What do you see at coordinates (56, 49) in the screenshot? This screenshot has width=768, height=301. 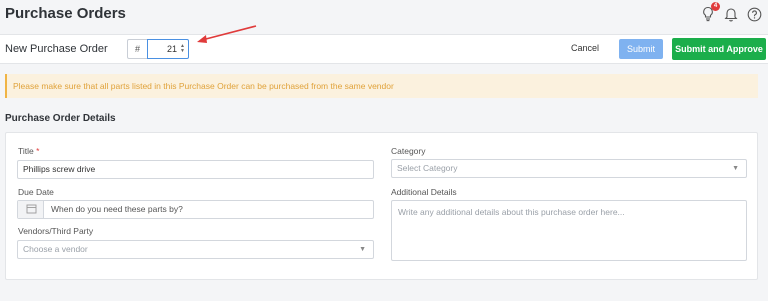 I see `po-title: New Purchase Order` at bounding box center [56, 49].